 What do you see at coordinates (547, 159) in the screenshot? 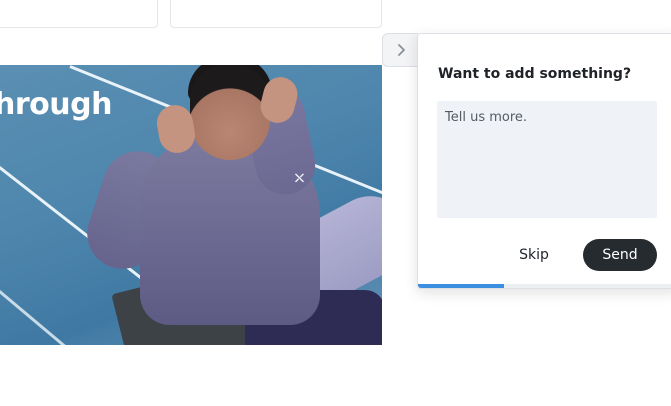
I see `feedback-textarea` at bounding box center [547, 159].